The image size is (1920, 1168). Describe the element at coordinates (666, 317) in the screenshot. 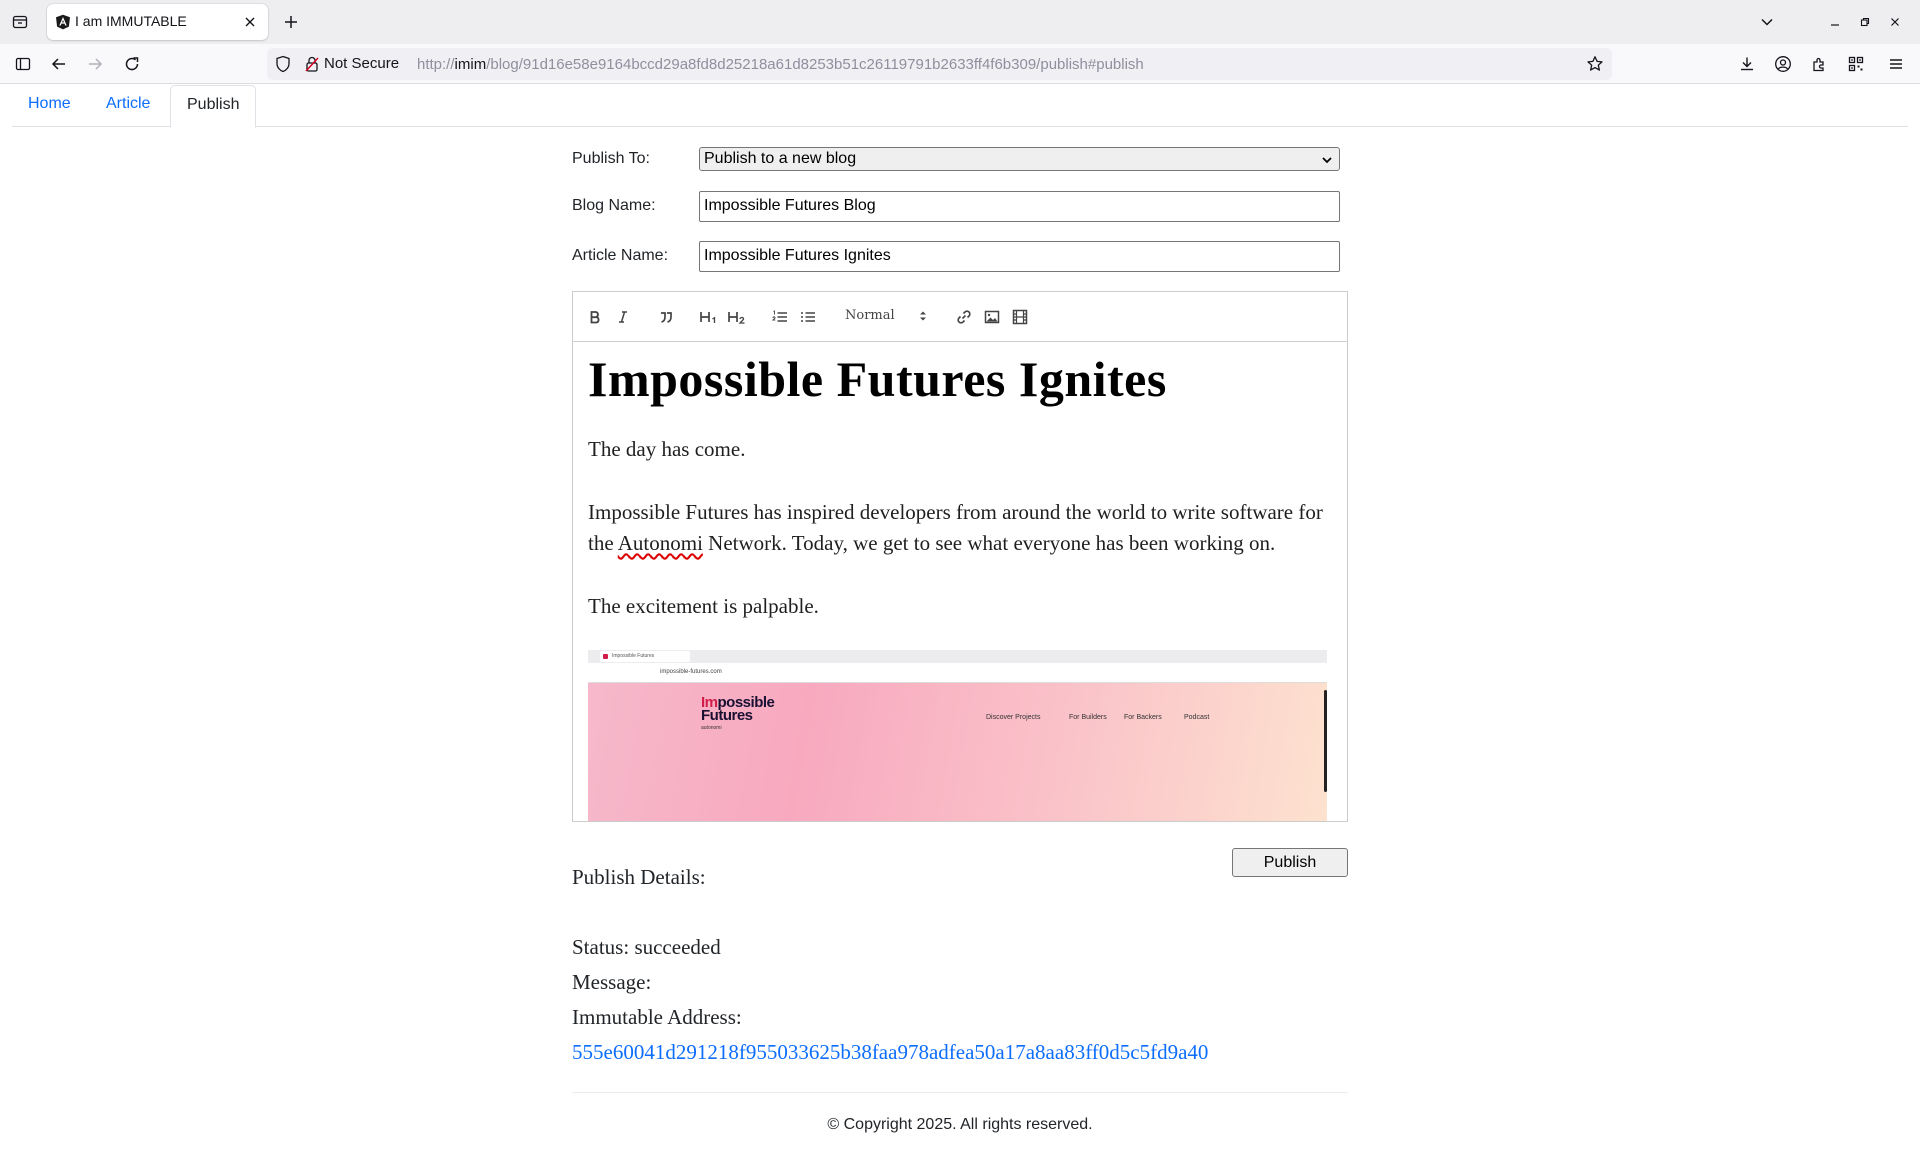

I see `blockquote-icon` at that location.